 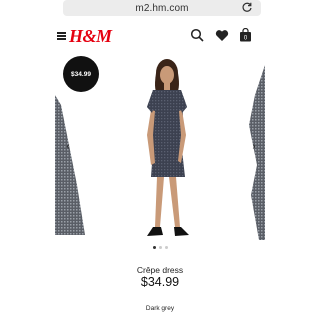 I want to click on carousel-pagination, so click(x=160, y=249).